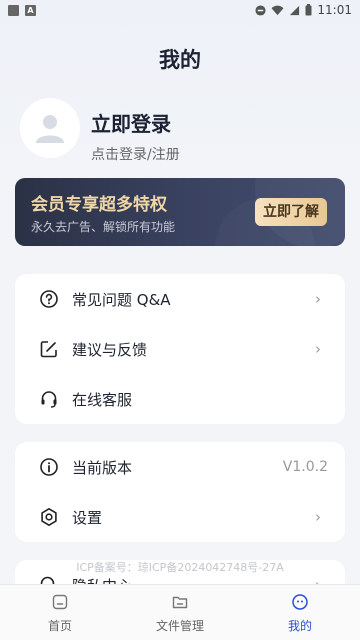 The width and height of the screenshot is (360, 640). What do you see at coordinates (180, 10) in the screenshot?
I see `status-bar: A 11:01` at bounding box center [180, 10].